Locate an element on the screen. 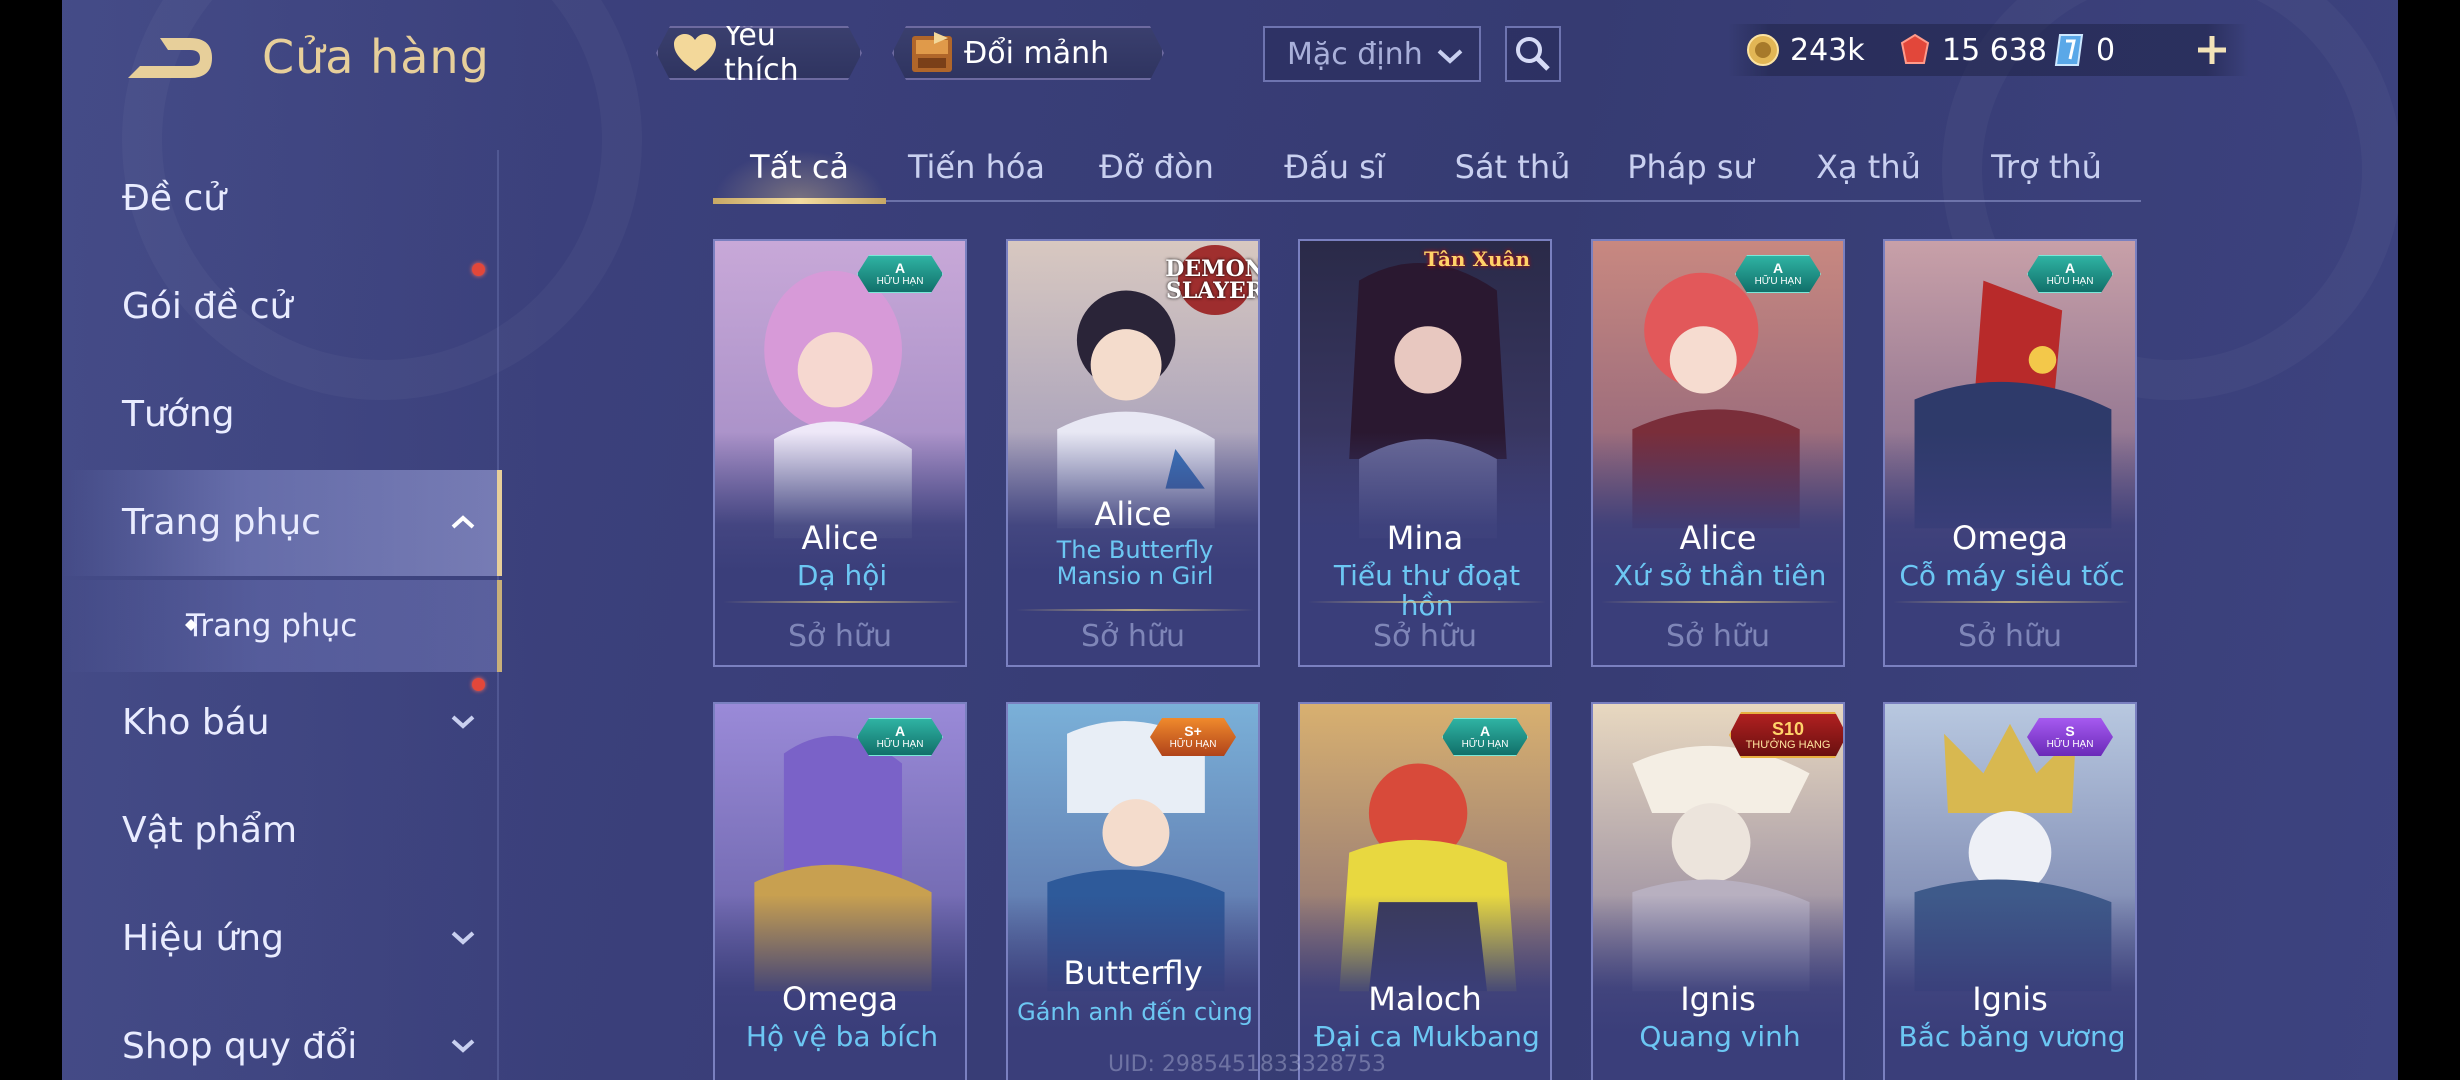  sort-selected-value: Mặc định is located at coordinates (1355, 54).